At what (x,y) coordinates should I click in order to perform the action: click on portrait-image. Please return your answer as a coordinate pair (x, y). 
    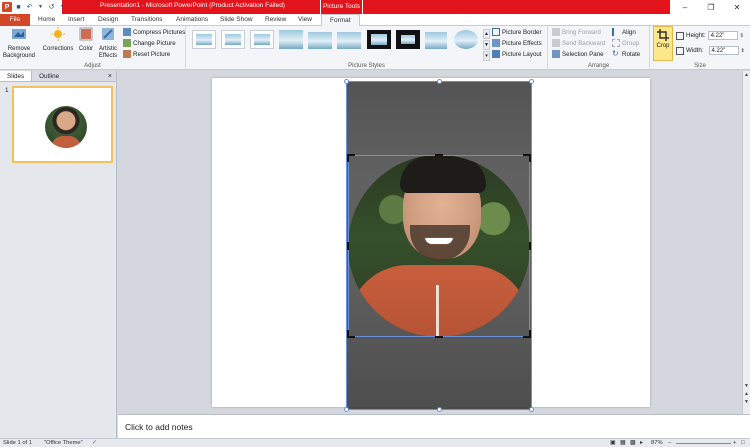
    Looking at the image, I should click on (439, 246).